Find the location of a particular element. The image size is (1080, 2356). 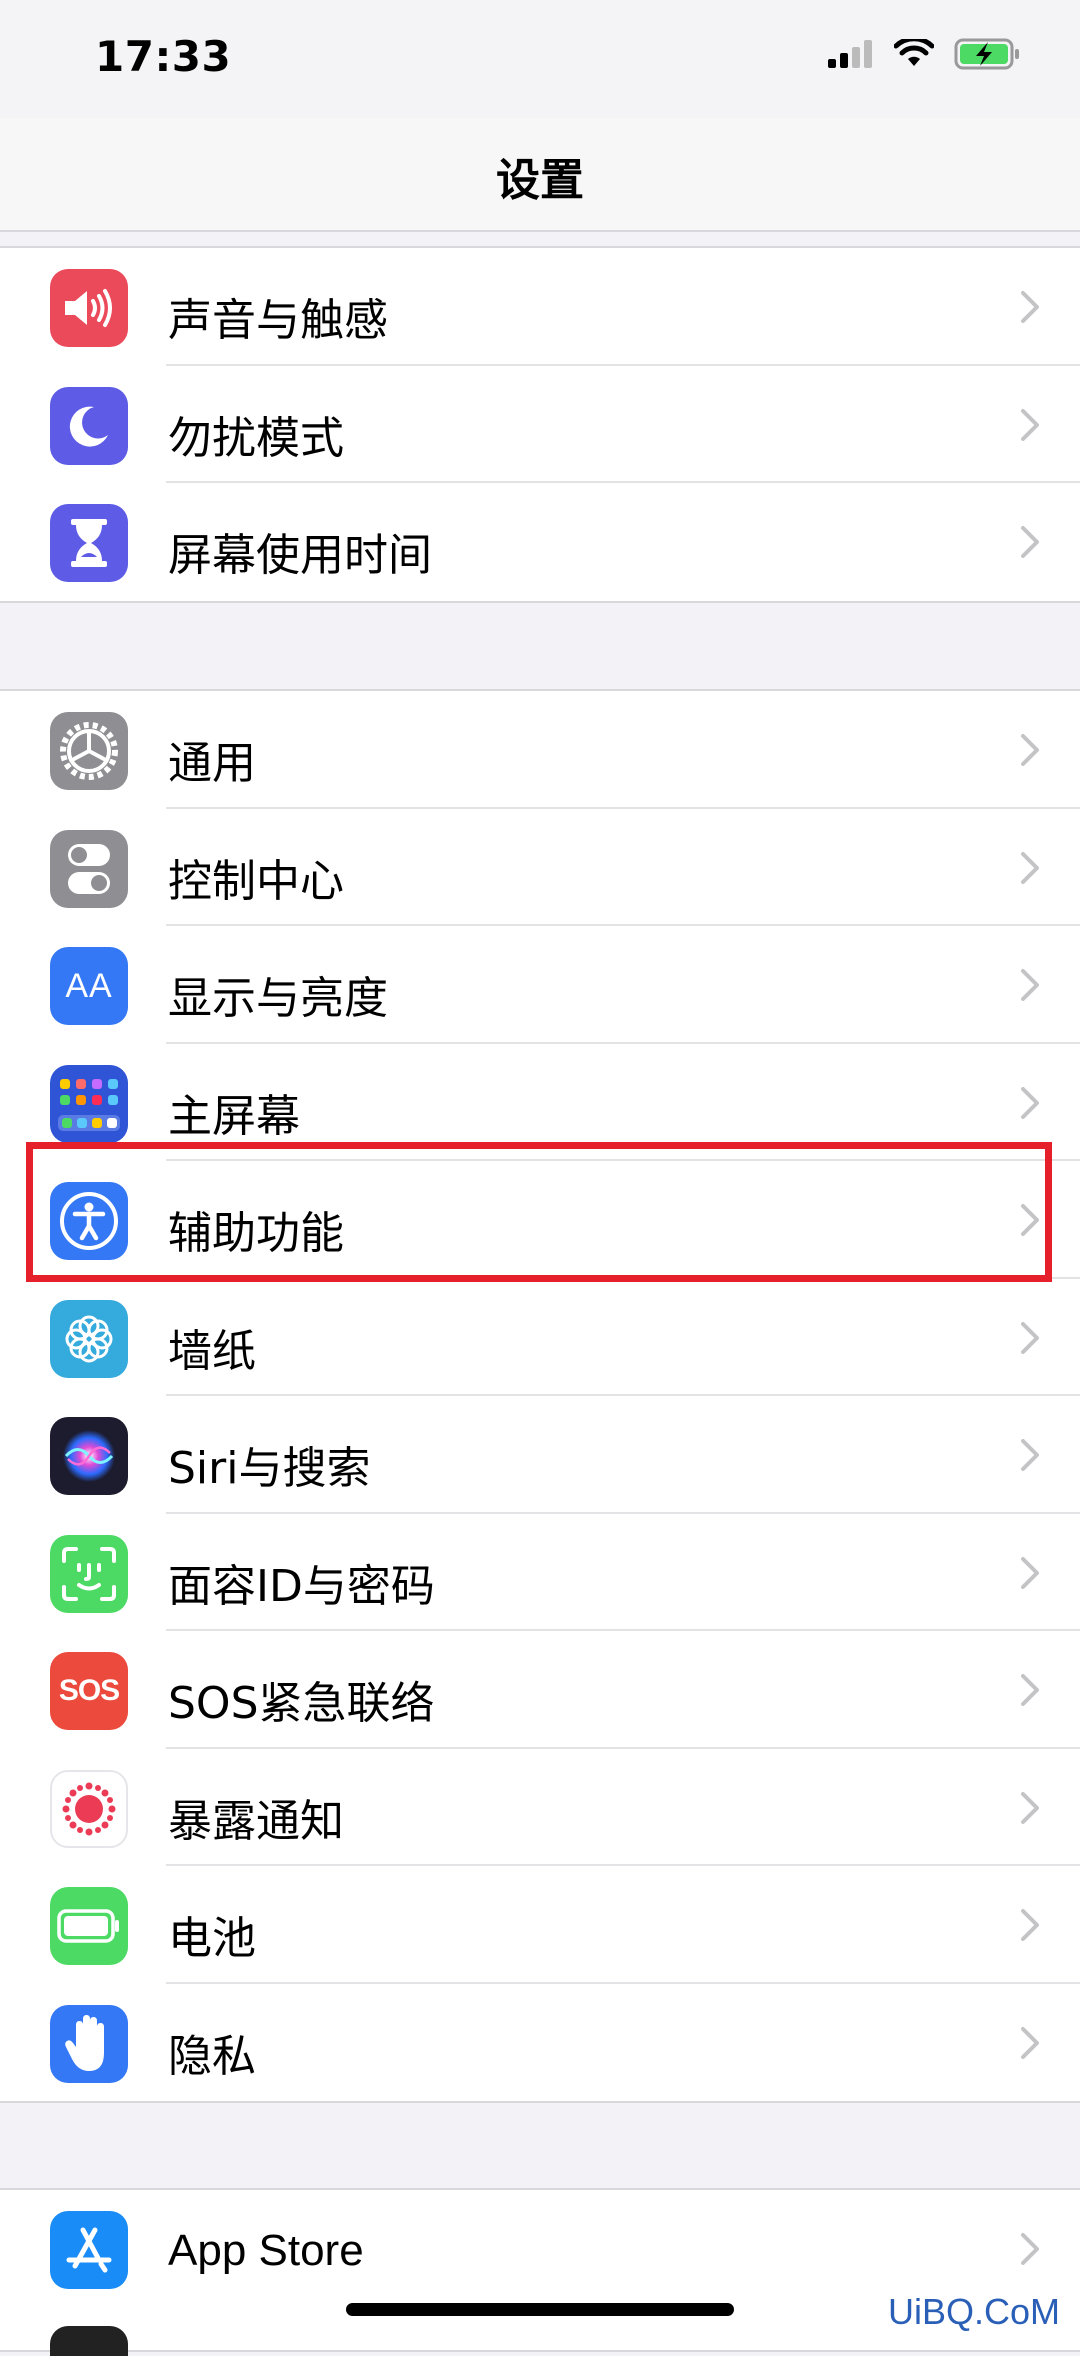

exposure-icon is located at coordinates (89, 1808).